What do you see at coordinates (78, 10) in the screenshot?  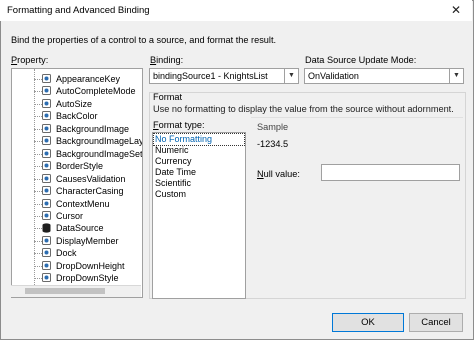 I see `window-title: Formatting and Advanced Binding` at bounding box center [78, 10].